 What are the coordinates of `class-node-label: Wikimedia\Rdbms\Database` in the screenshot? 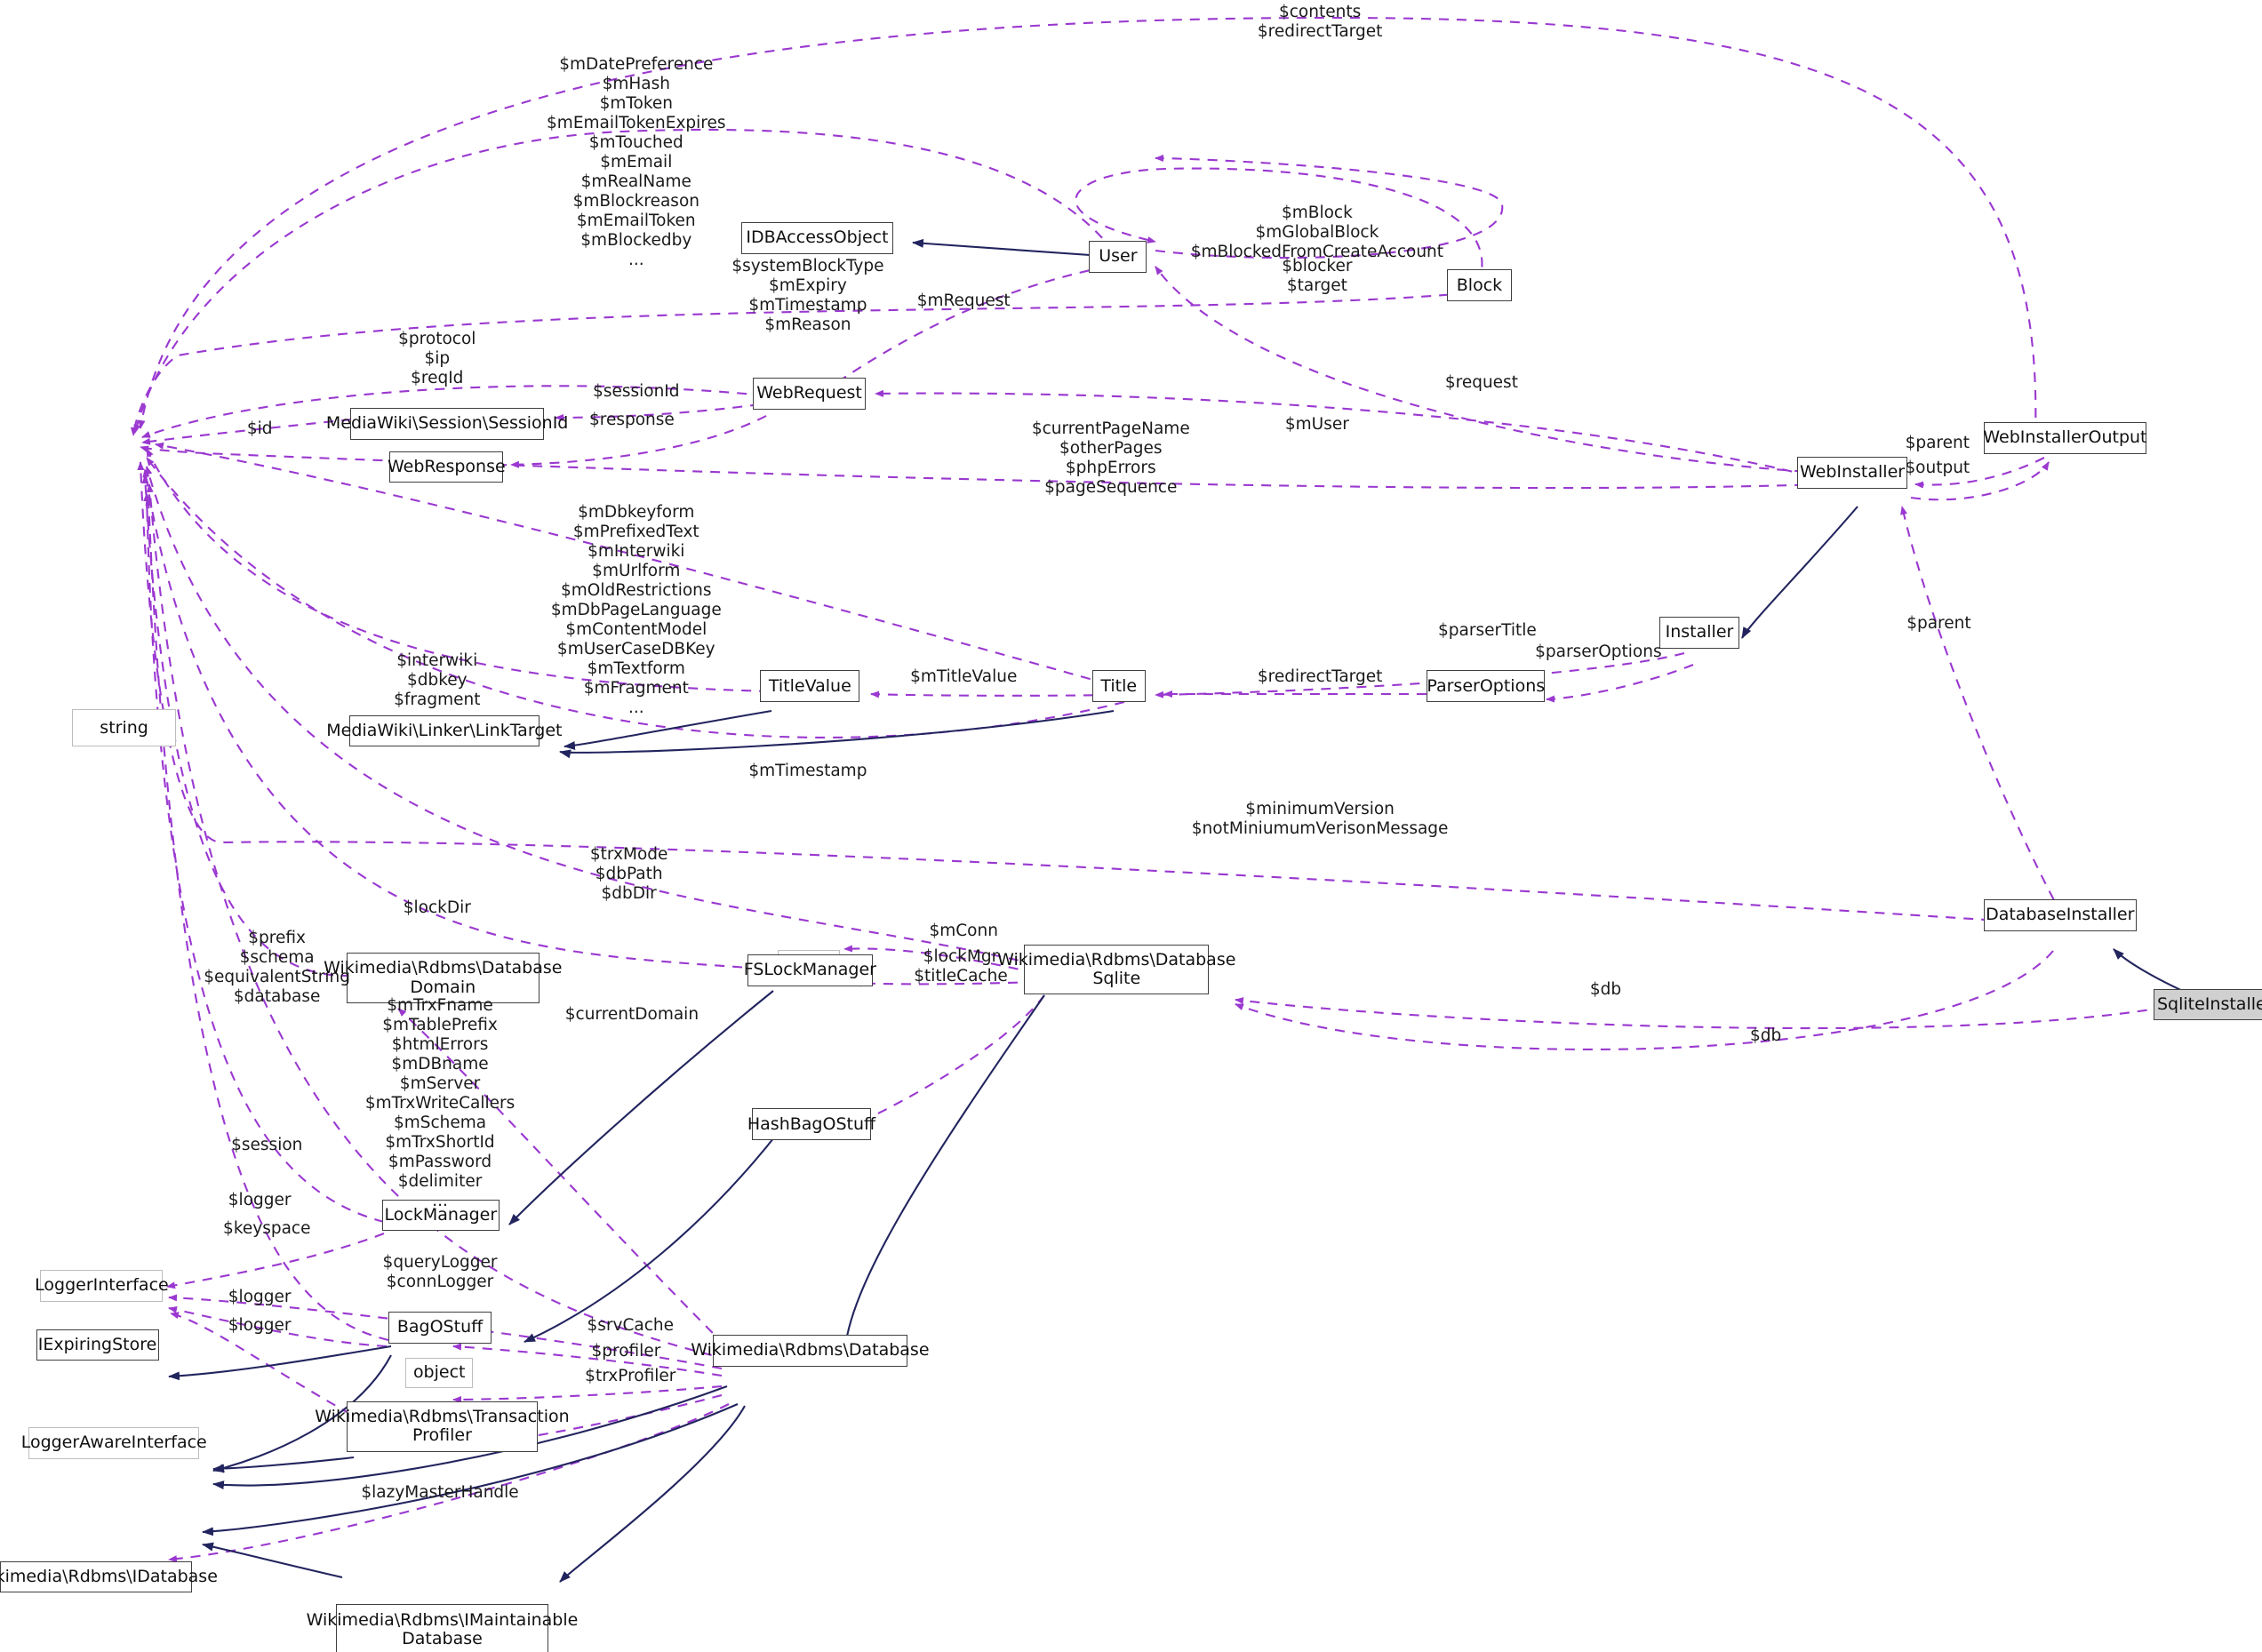 It's located at (811, 1350).